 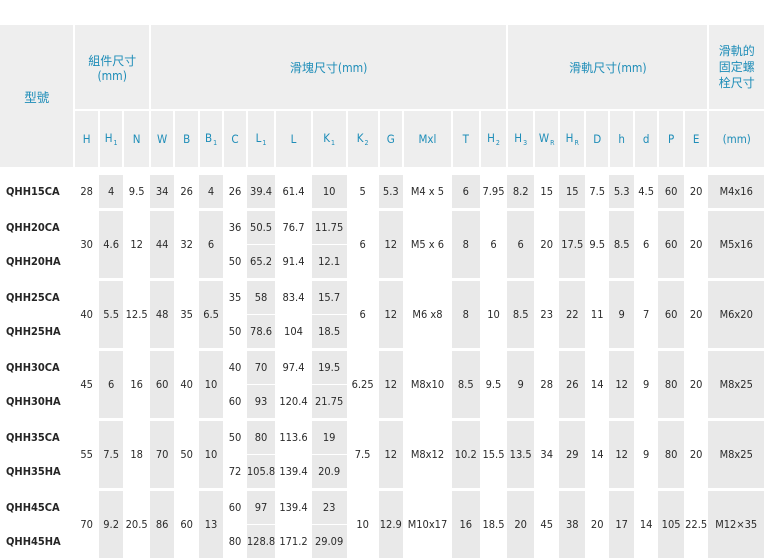 What do you see at coordinates (37, 368) in the screenshot?
I see `model-cell: QHH30CA` at bounding box center [37, 368].